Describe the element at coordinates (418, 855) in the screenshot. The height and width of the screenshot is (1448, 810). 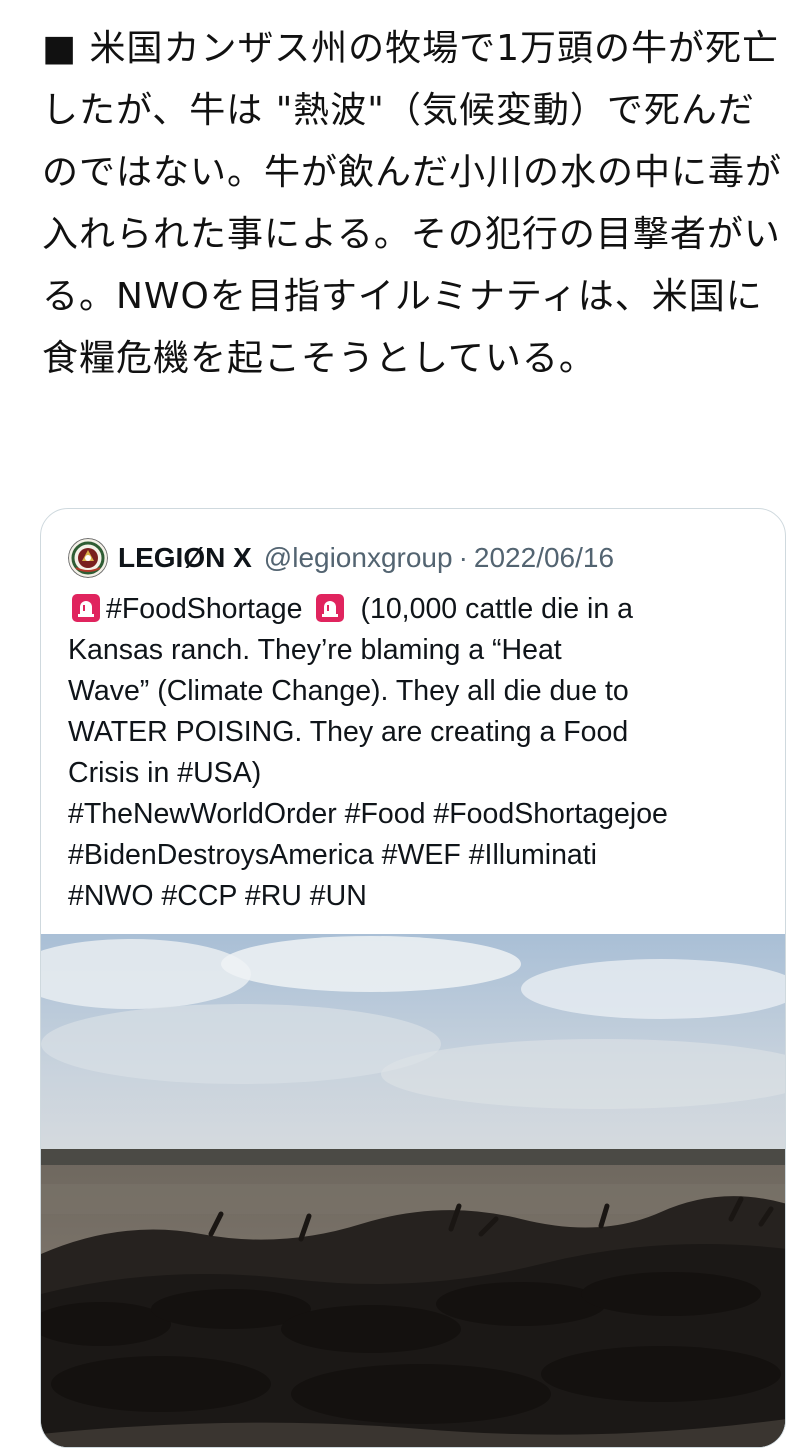
I see `hashtags-line-2: #BidenDestroysAmerica #WEF #Illuminati` at that location.